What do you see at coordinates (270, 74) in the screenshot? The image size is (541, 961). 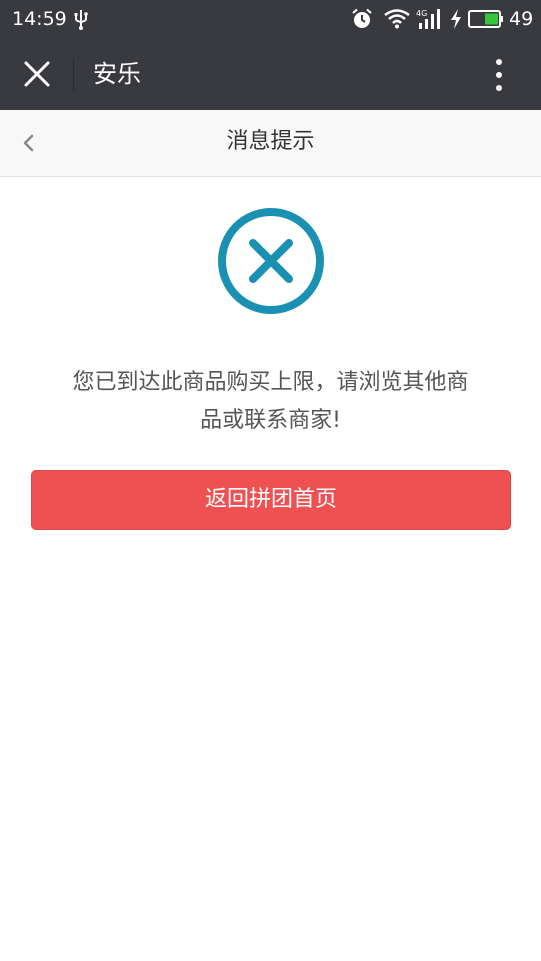 I see `app-bar: 安乐` at bounding box center [270, 74].